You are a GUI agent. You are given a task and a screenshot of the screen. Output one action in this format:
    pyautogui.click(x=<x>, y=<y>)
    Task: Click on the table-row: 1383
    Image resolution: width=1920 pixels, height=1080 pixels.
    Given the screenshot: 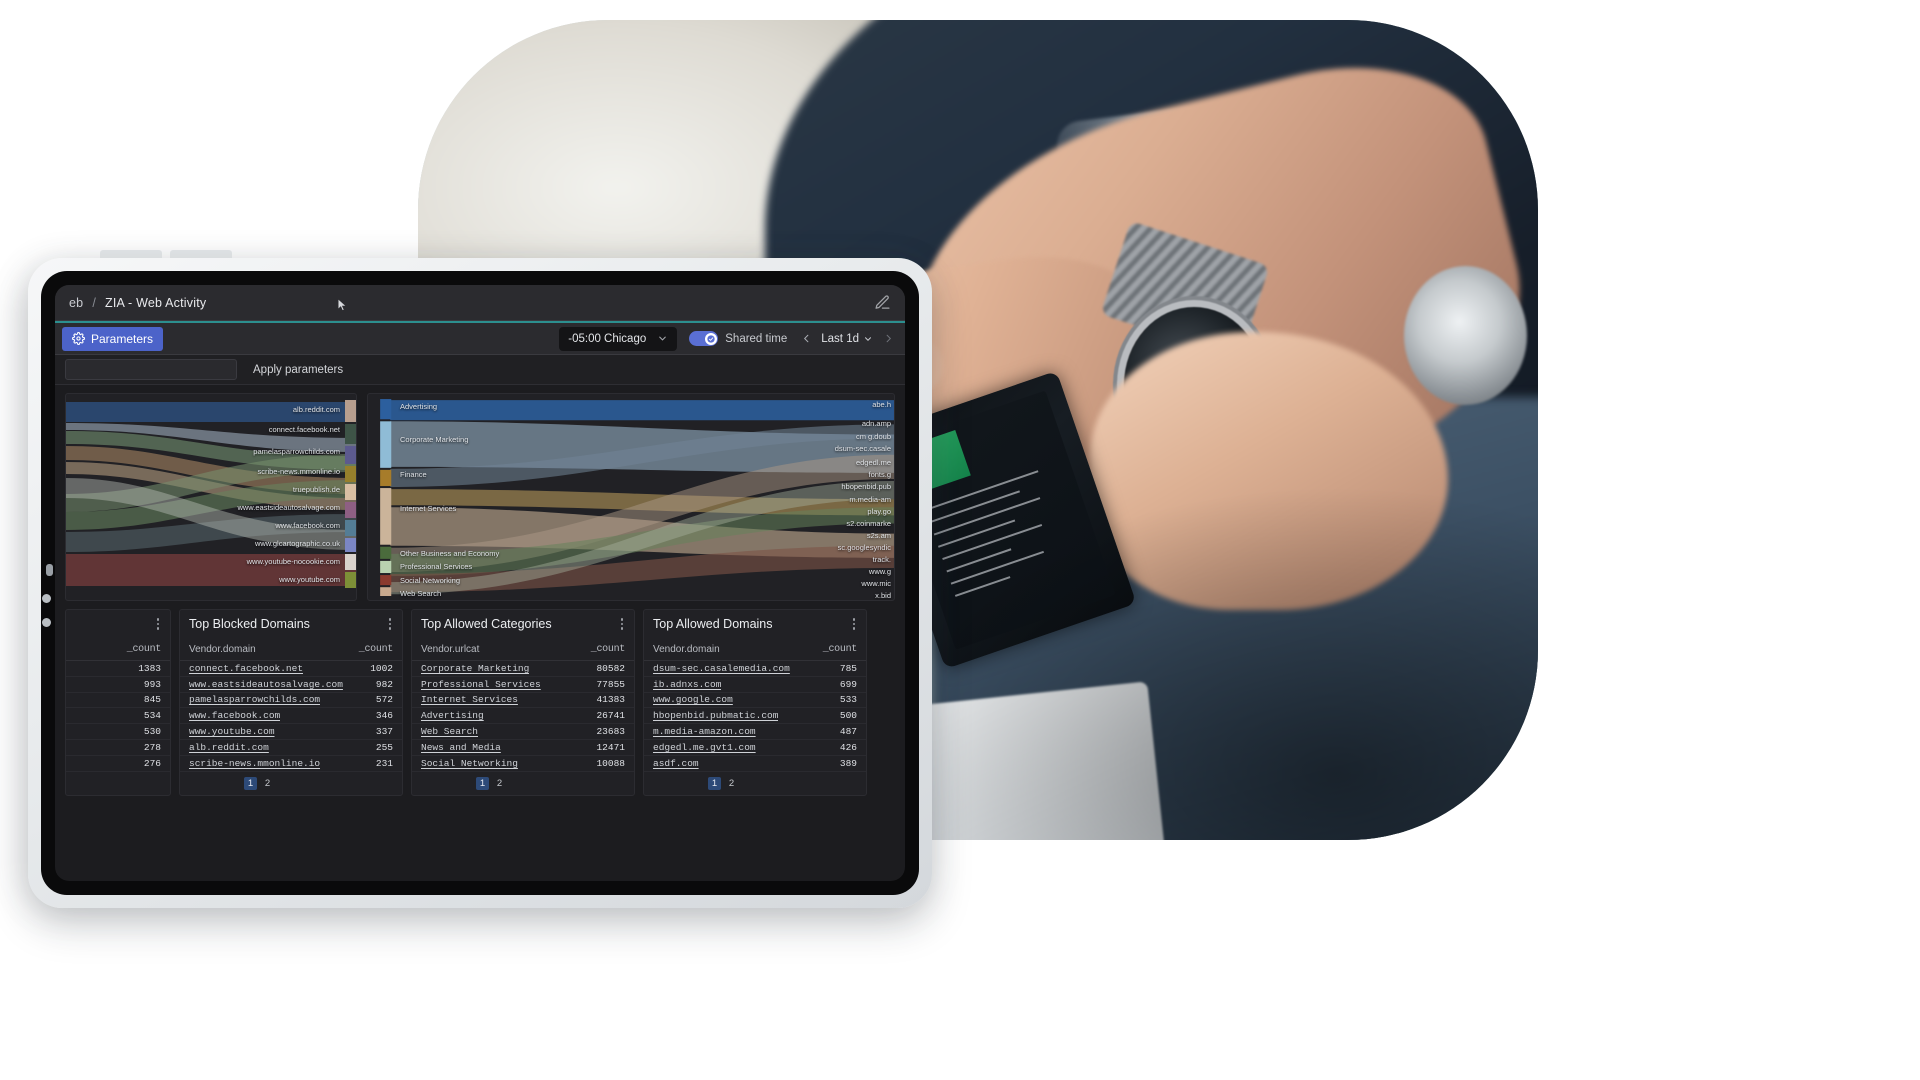 What is the action you would take?
    pyautogui.click(x=118, y=669)
    